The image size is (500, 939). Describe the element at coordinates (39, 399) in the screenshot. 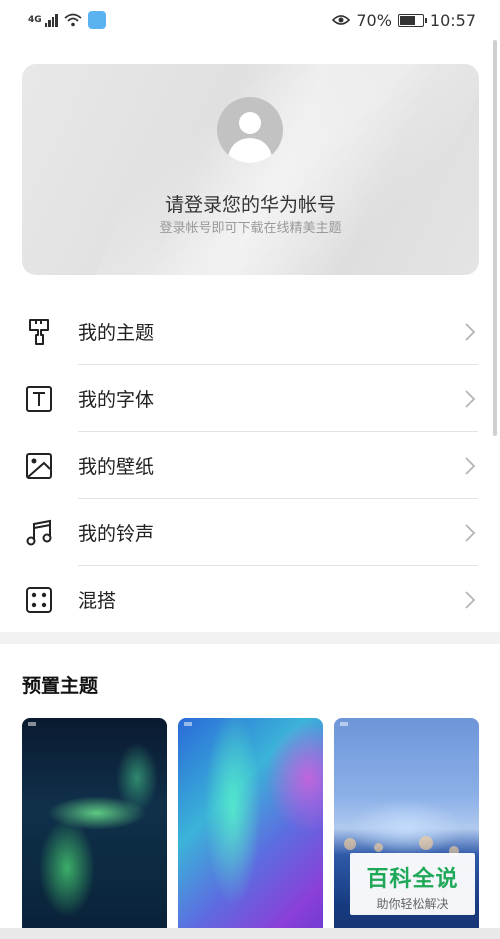

I see `font-icon` at that location.